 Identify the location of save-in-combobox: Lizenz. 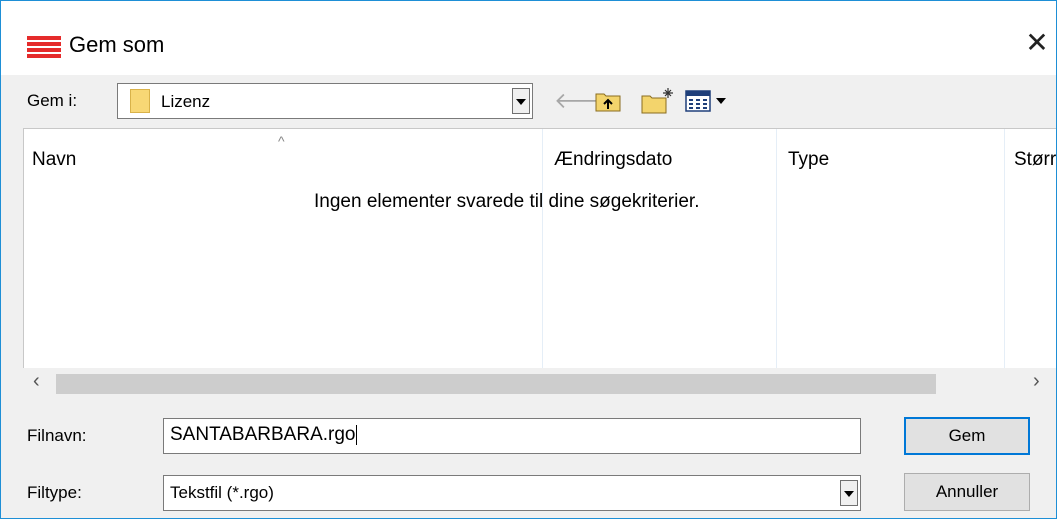
(325, 101).